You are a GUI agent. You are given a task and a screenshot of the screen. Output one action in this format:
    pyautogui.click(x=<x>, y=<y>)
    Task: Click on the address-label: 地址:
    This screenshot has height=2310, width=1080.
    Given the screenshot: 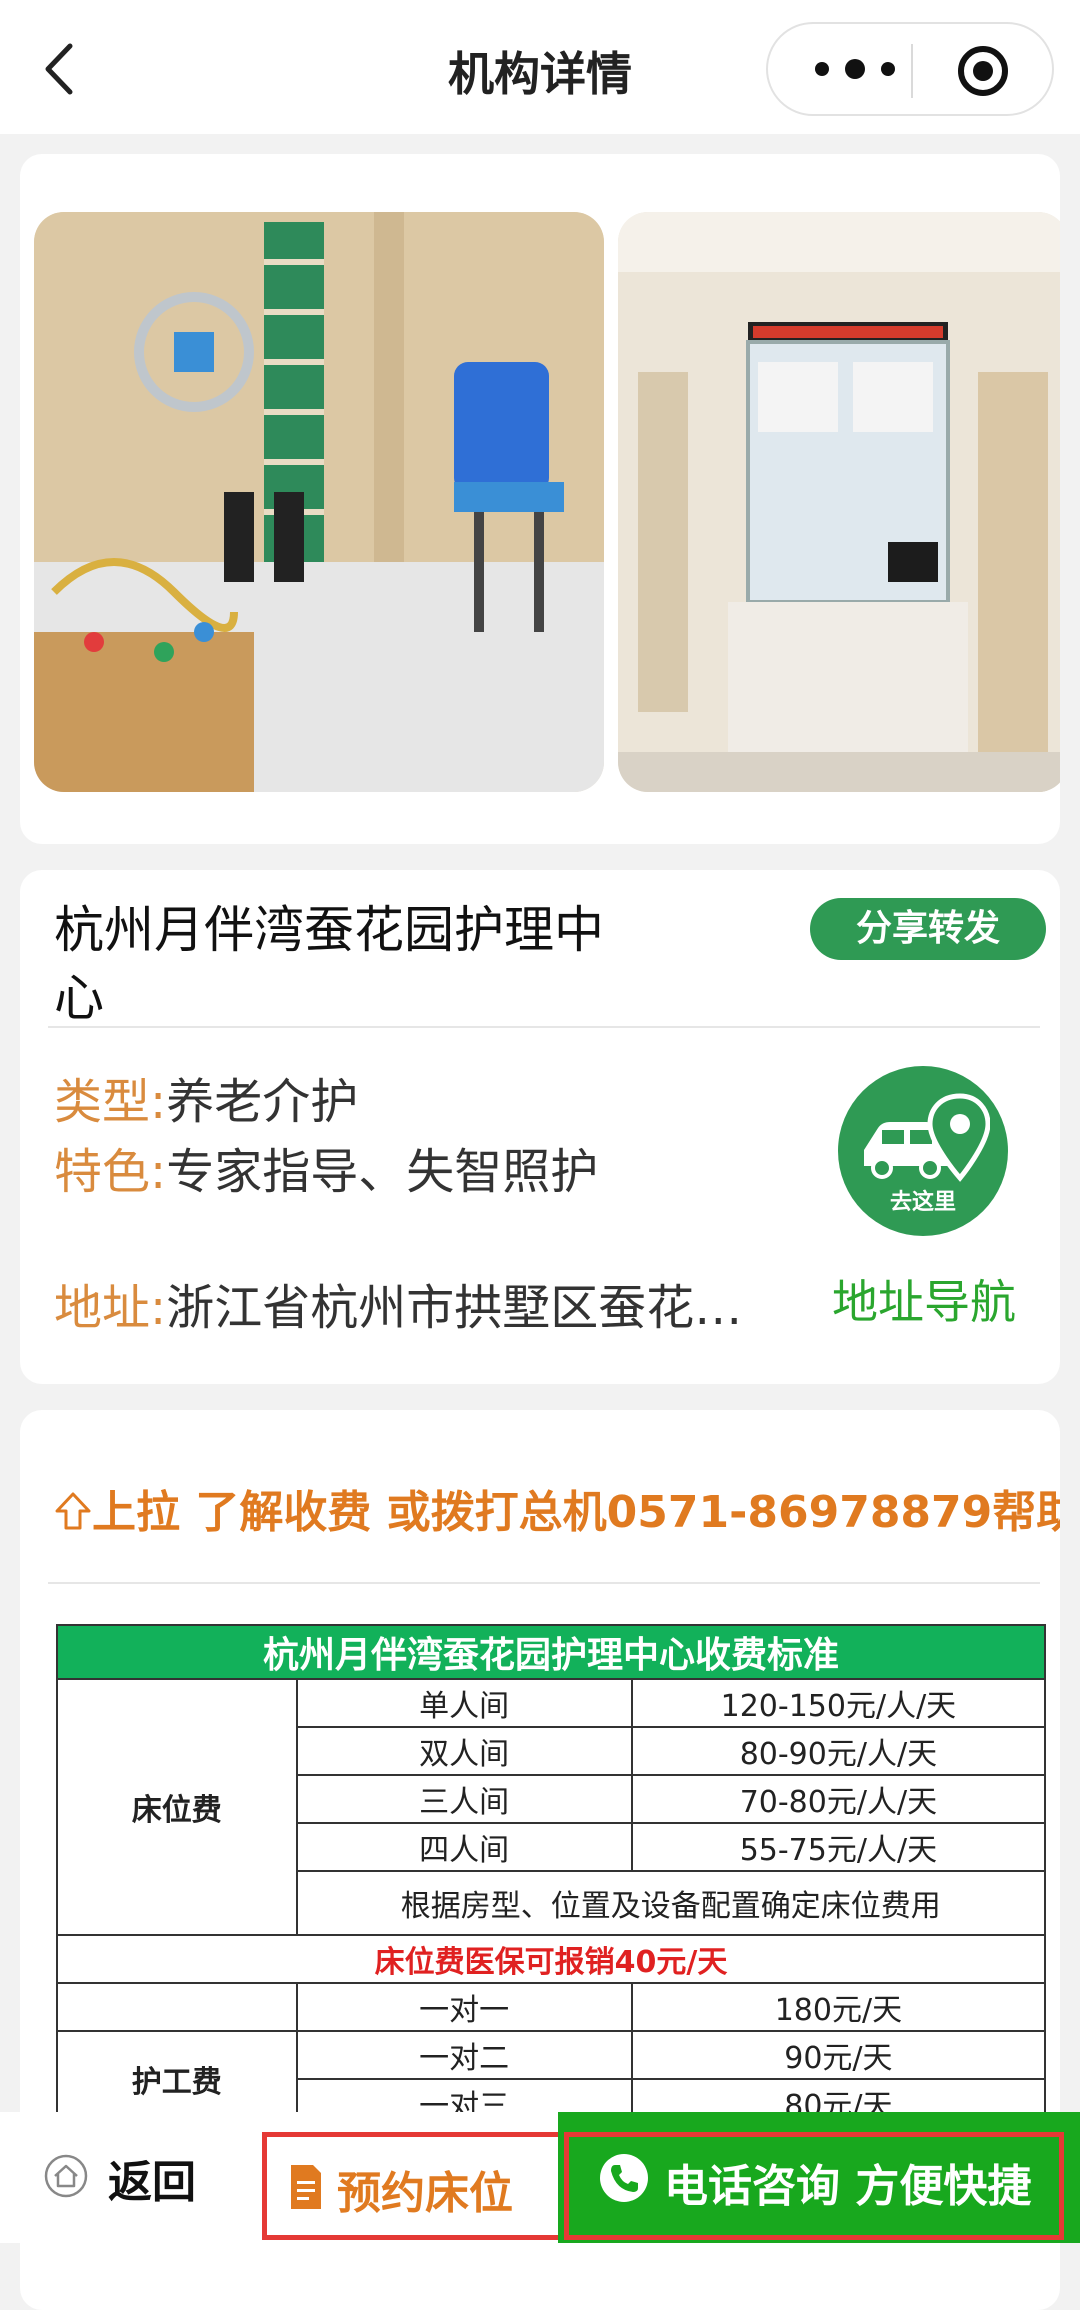 What is the action you would take?
    pyautogui.click(x=110, y=1308)
    